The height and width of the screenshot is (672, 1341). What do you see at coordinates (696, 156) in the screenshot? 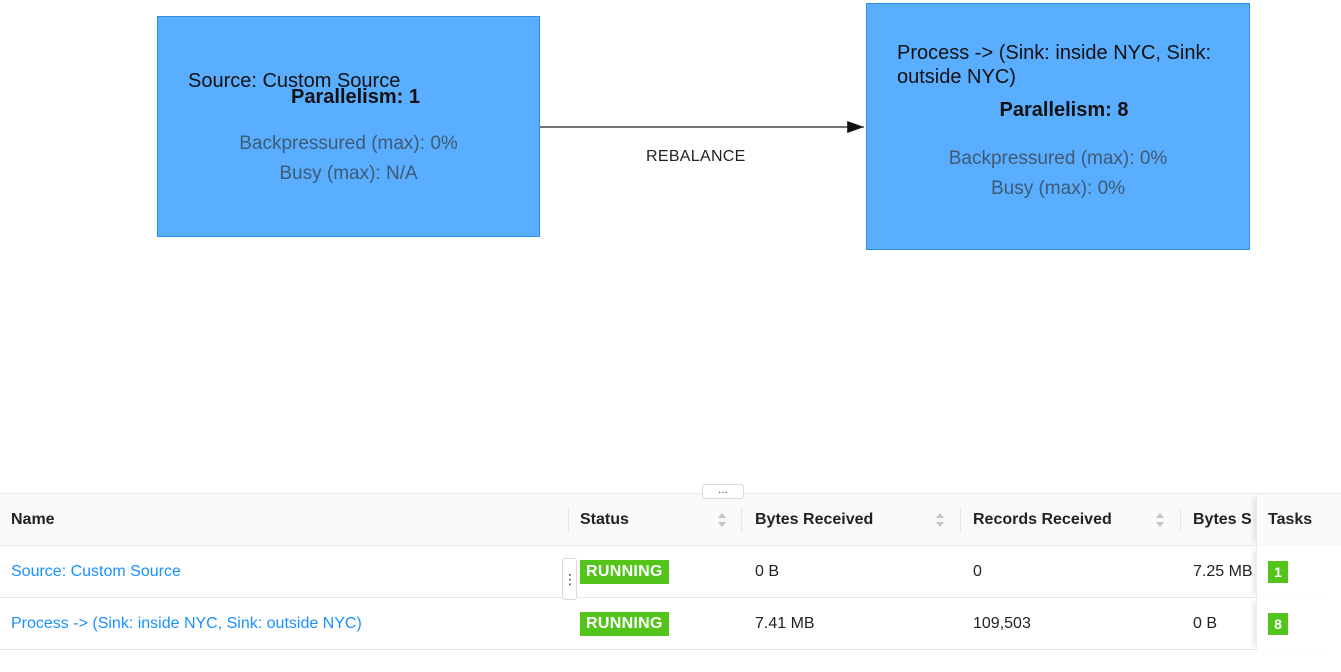
I see `edge-label: REBALANCE` at bounding box center [696, 156].